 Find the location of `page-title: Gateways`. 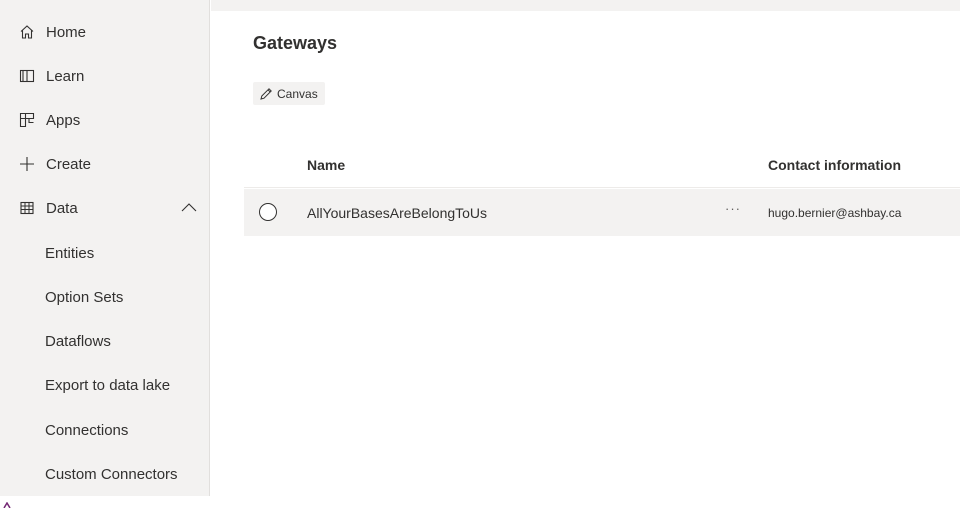

page-title: Gateways is located at coordinates (295, 43).